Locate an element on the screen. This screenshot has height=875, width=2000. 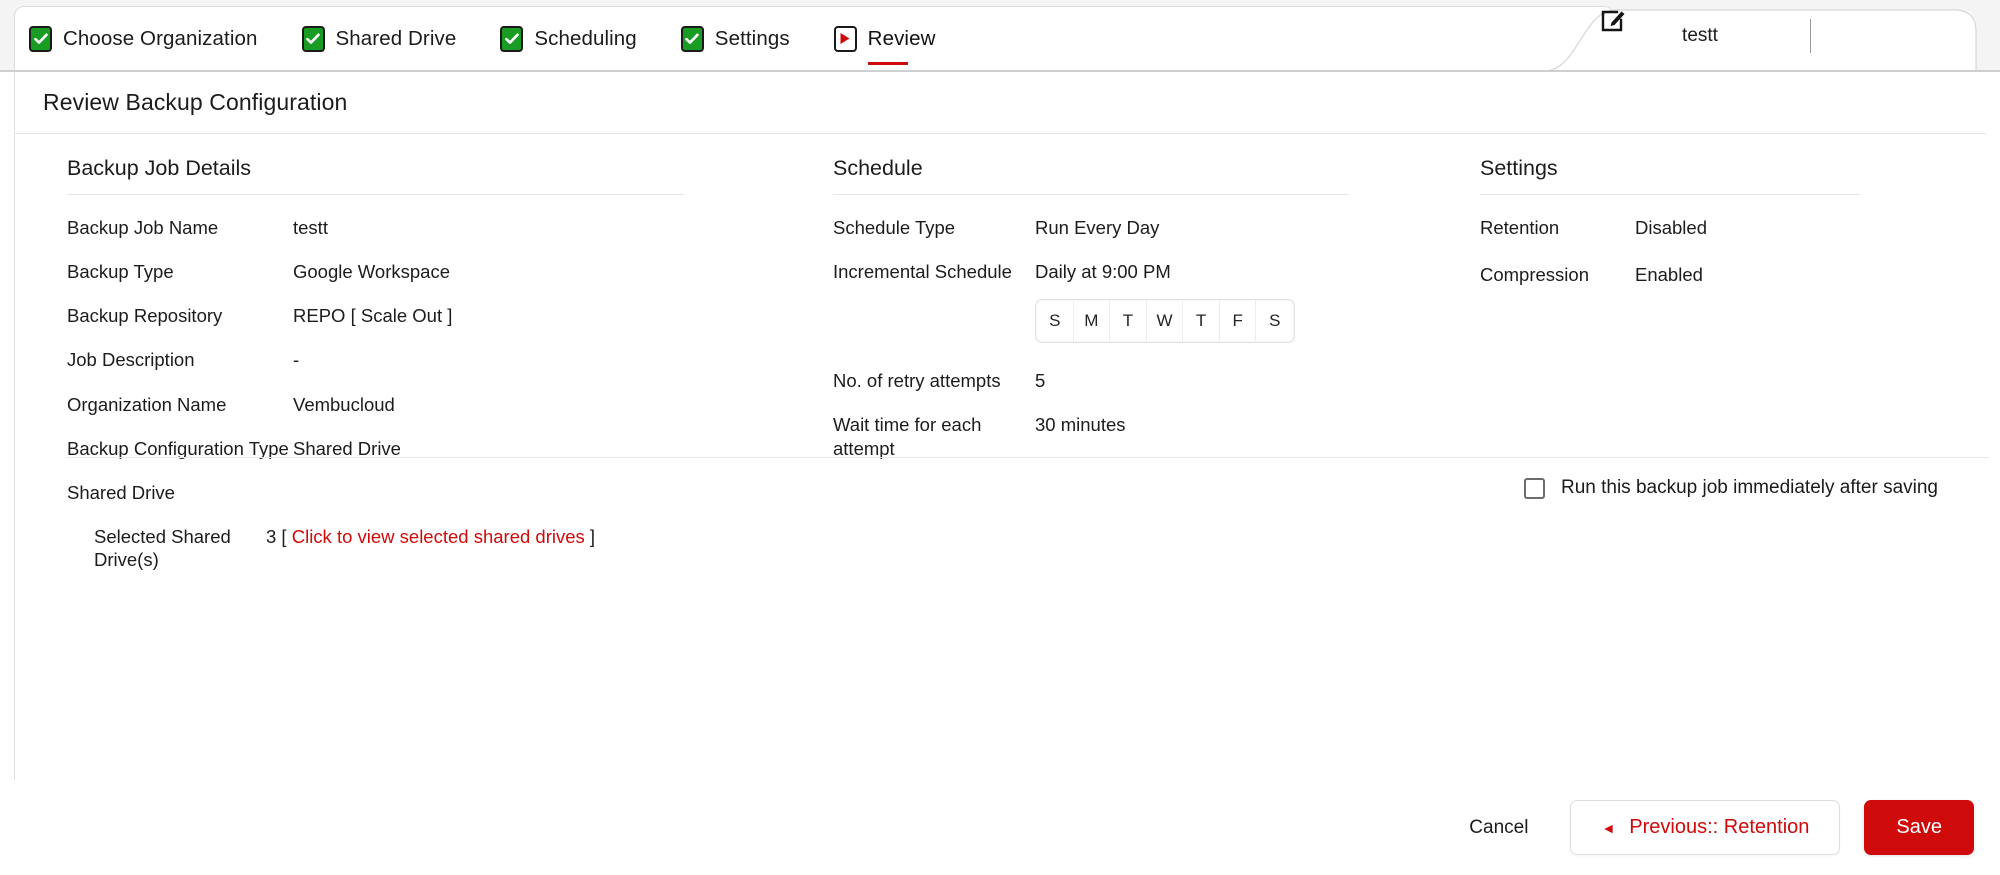
detail-row-job-description: Job Description - is located at coordinates (437, 359).